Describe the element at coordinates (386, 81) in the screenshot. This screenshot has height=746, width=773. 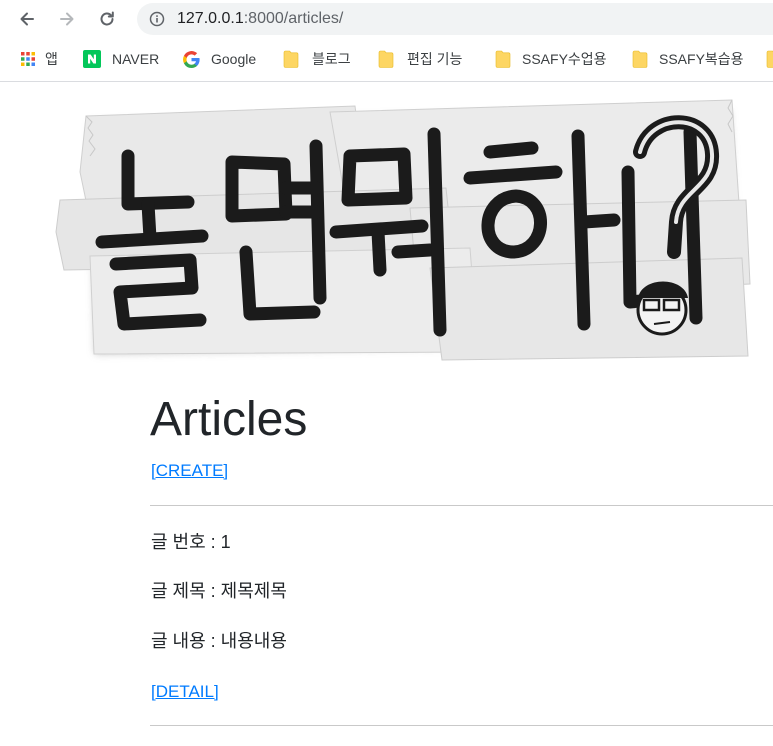
I see `toolbar-divider` at that location.